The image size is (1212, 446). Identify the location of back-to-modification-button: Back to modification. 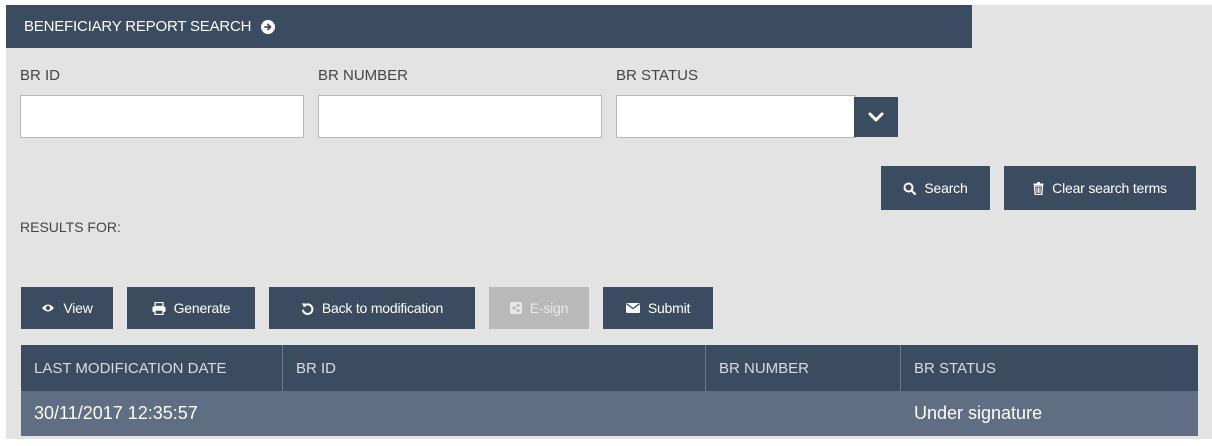
(372, 308).